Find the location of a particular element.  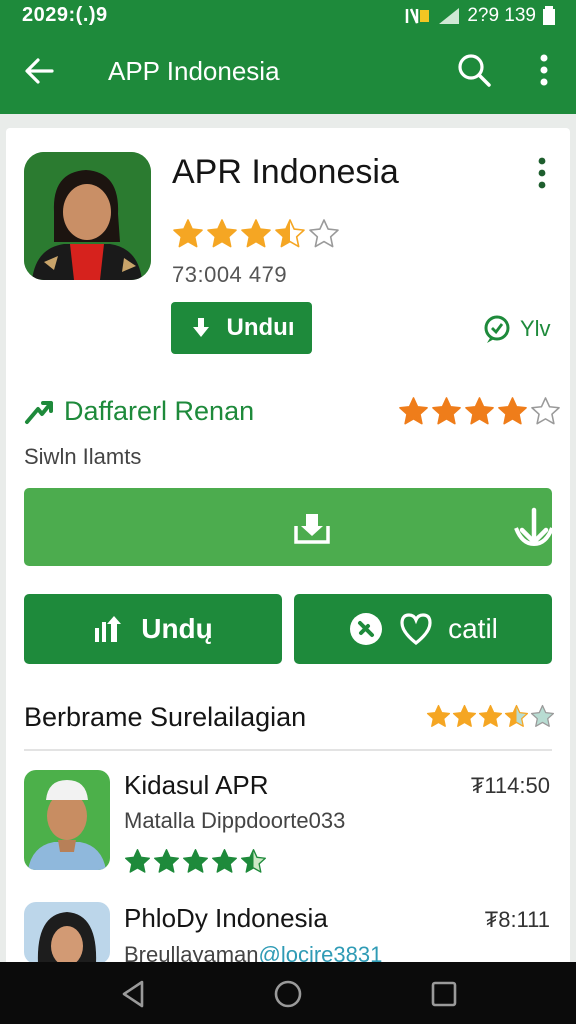

app-name: APR Indonesia is located at coordinates (285, 172).